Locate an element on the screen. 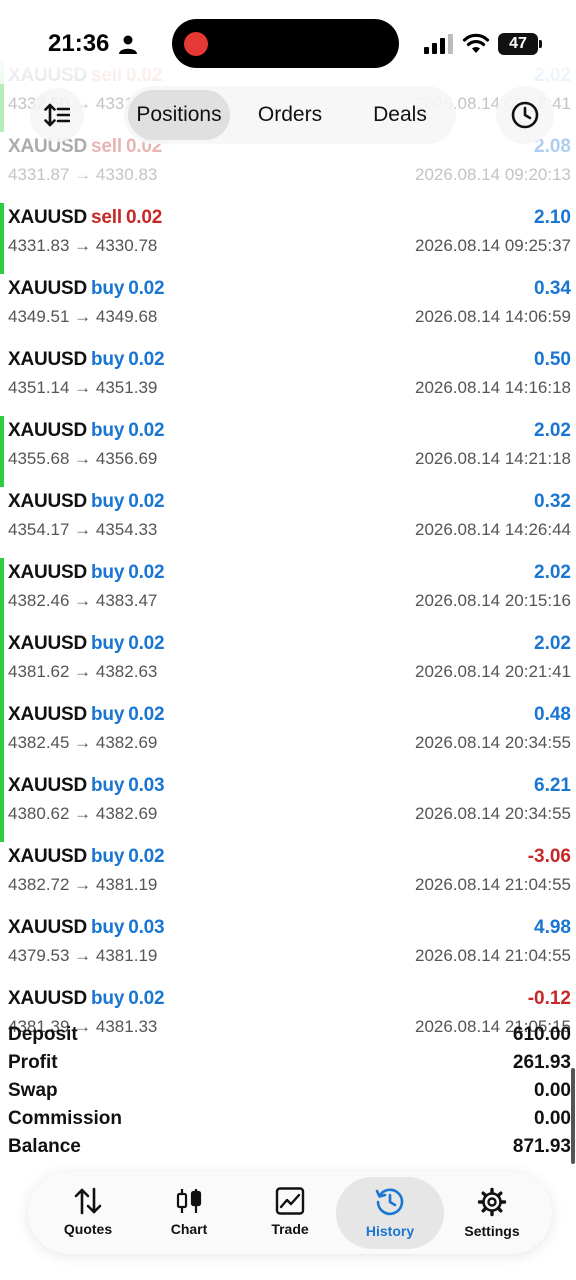 Image resolution: width=576 pixels, height=1280 pixels. gear-icon is located at coordinates (492, 1202).